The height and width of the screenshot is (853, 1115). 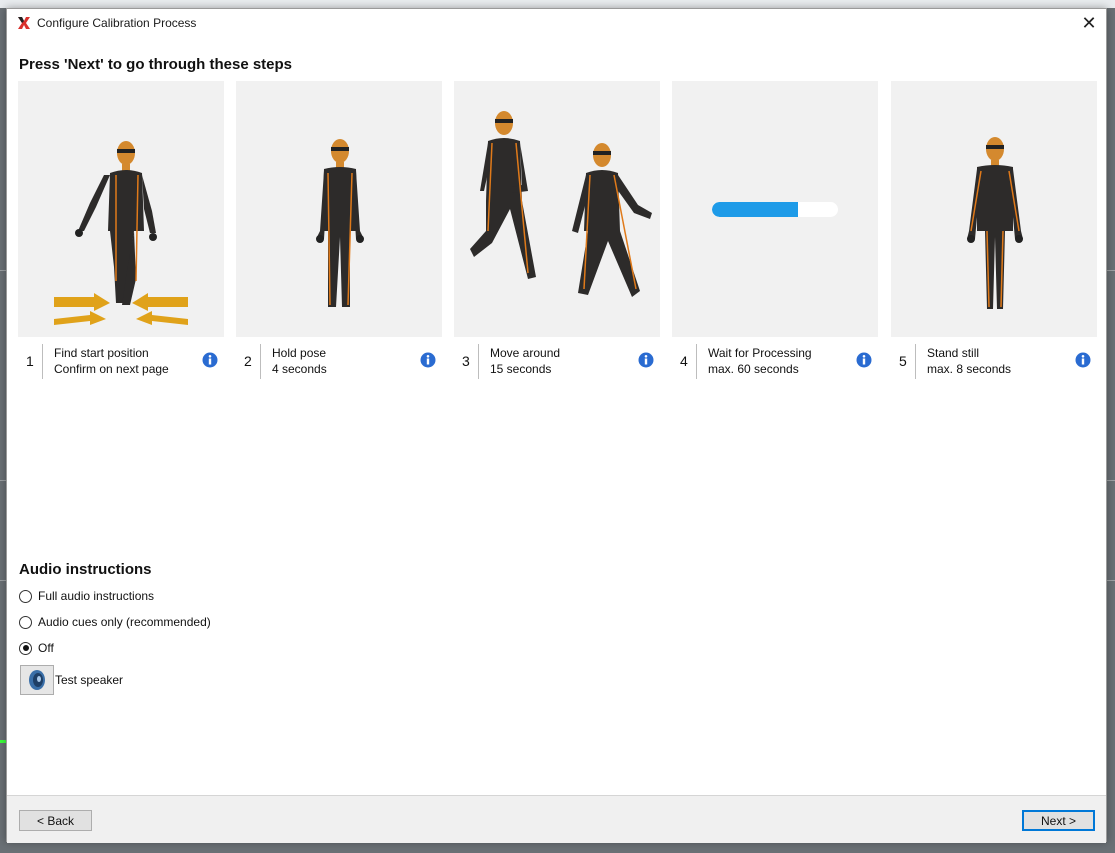 What do you see at coordinates (339, 364) in the screenshot?
I see `step-2-caption: 2 Hold pose 4 seconds` at bounding box center [339, 364].